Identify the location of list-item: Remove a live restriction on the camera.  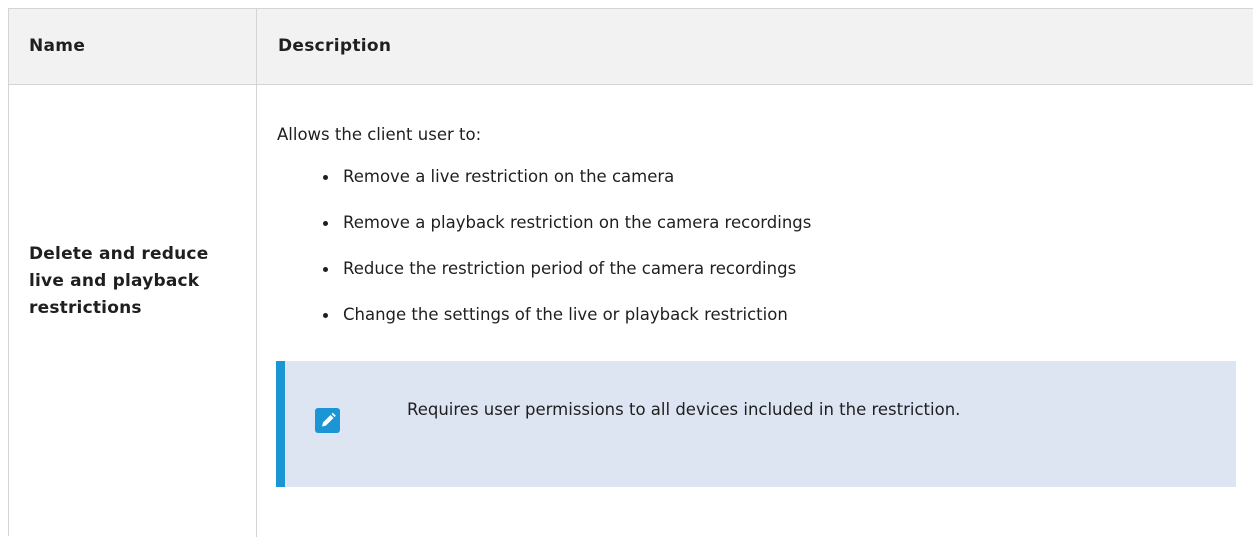
(567, 188).